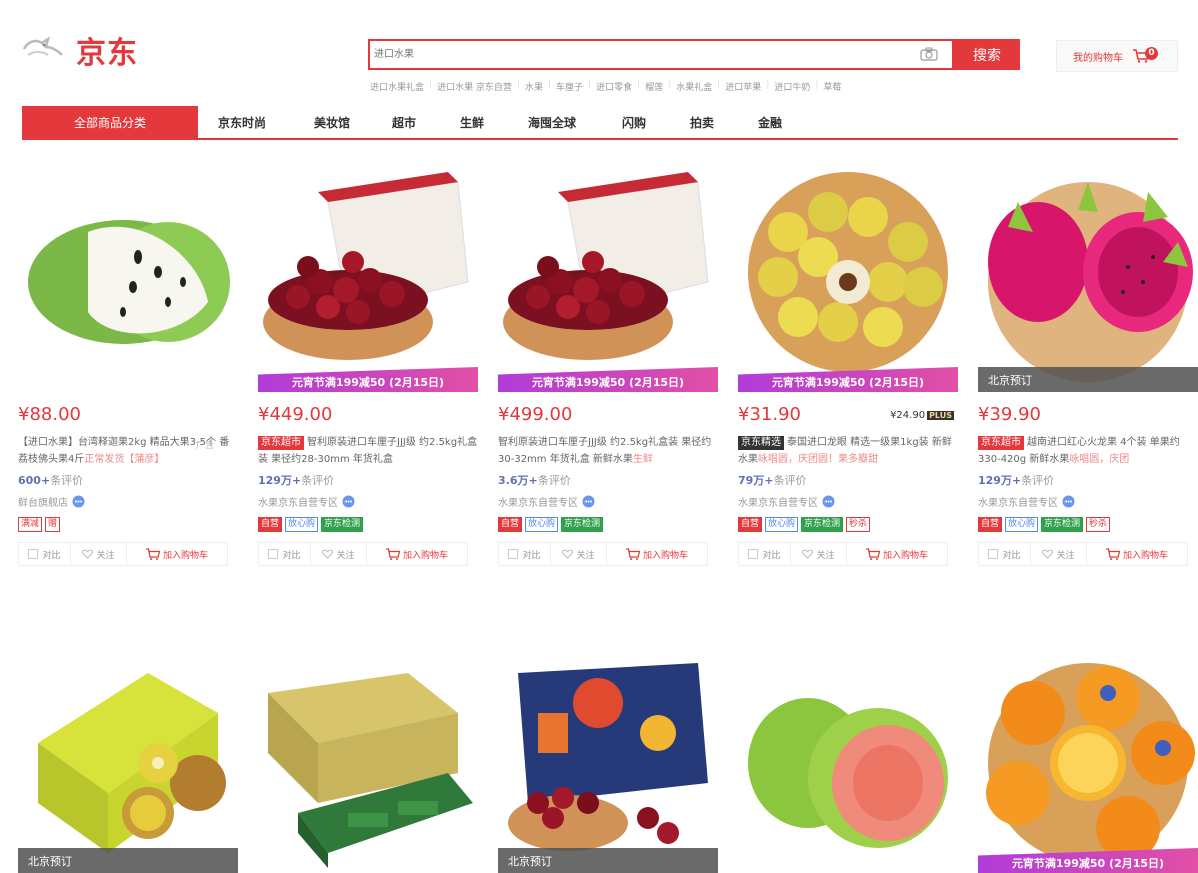 The height and width of the screenshot is (873, 1198). I want to click on product-actions: 对比 关注 加入购物车, so click(123, 554).